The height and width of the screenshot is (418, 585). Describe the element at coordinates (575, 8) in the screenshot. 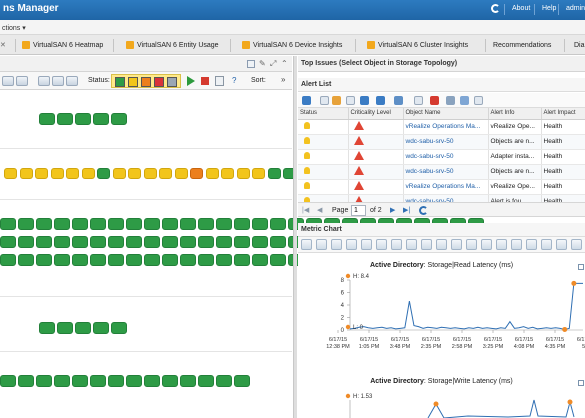

I see `user-menu: admin` at that location.